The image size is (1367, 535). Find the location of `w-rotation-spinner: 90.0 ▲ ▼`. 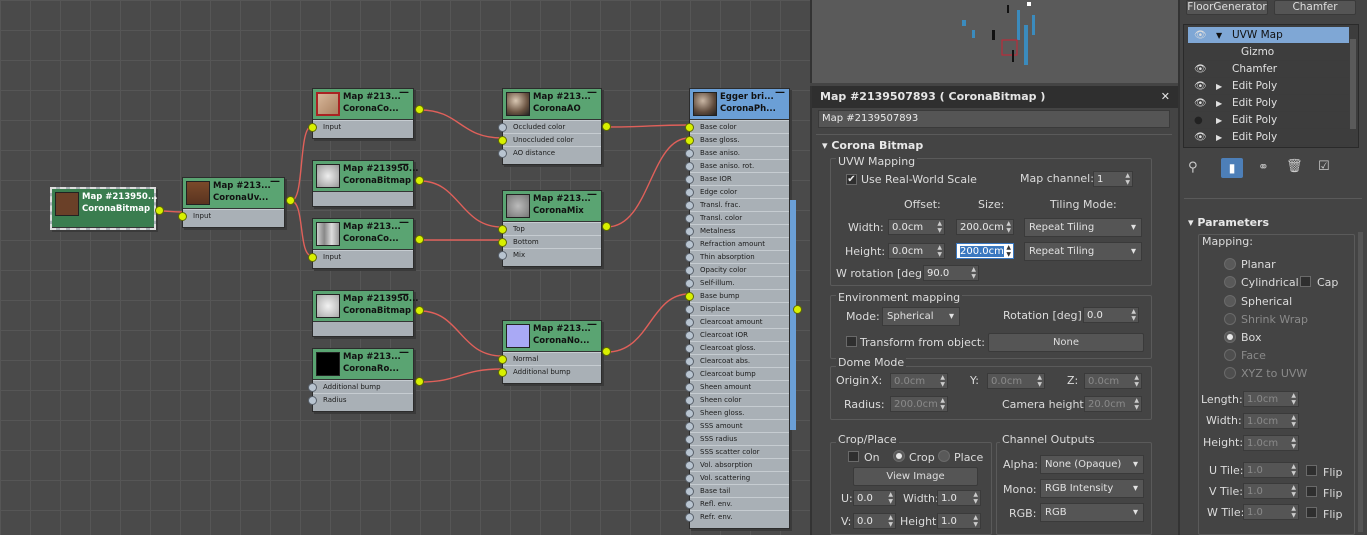

w-rotation-spinner: 90.0 ▲ ▼ is located at coordinates (951, 273).